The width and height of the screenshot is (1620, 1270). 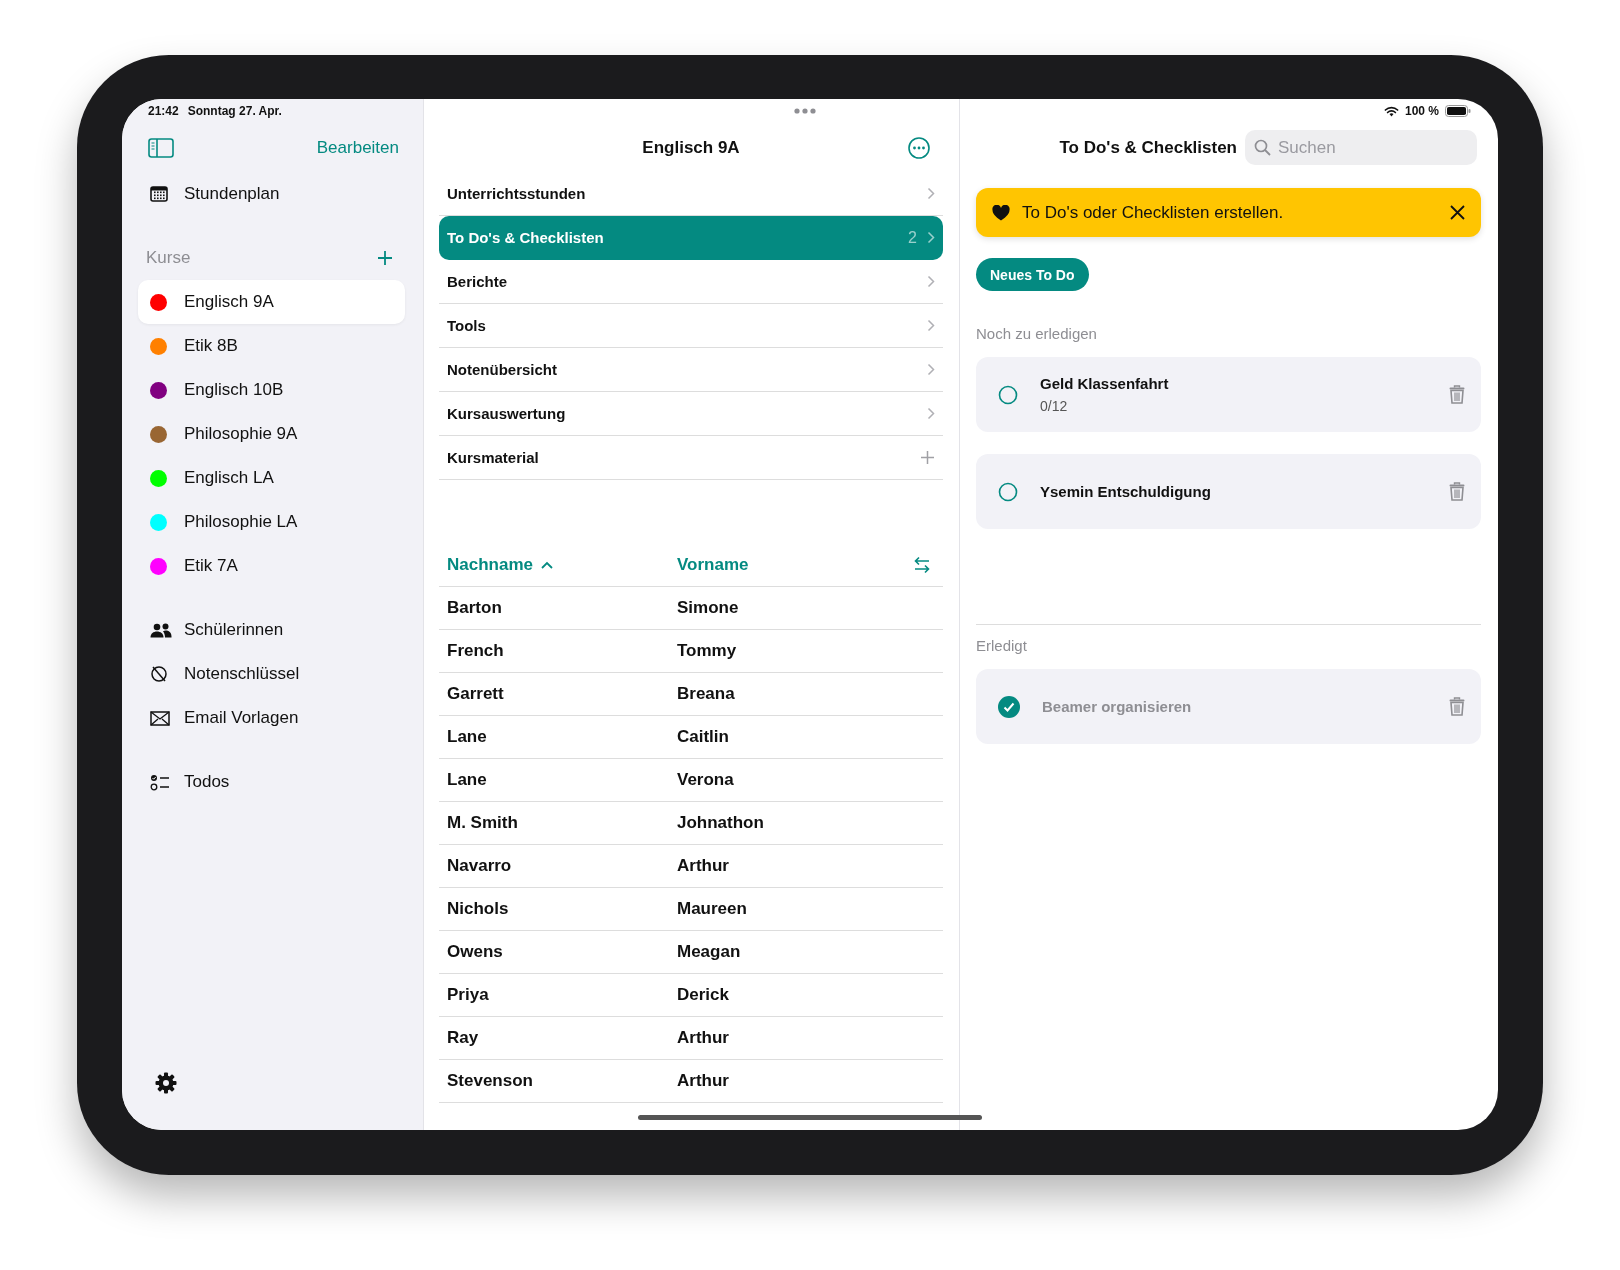 What do you see at coordinates (547, 564) in the screenshot?
I see `sort-caret-icon` at bounding box center [547, 564].